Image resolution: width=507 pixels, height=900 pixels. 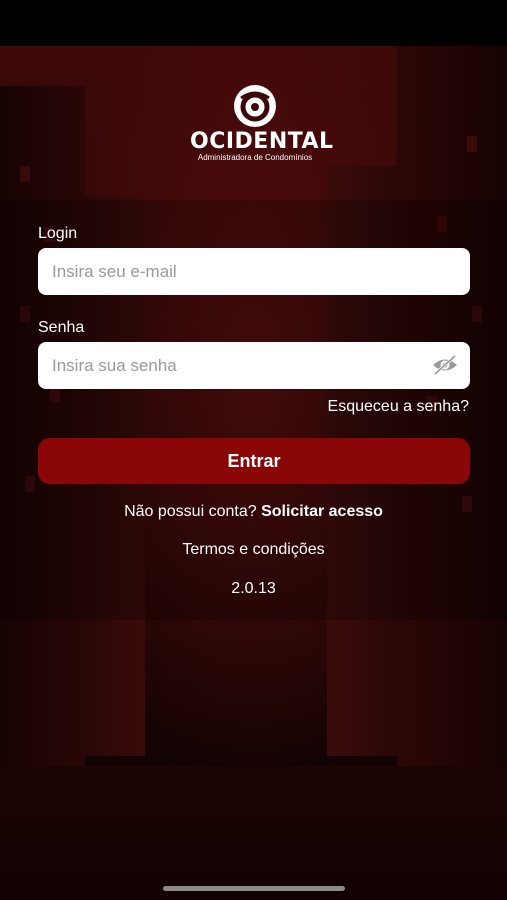 I want to click on signup-row: Não possui conta? Solicitar acesso, so click(x=253, y=512).